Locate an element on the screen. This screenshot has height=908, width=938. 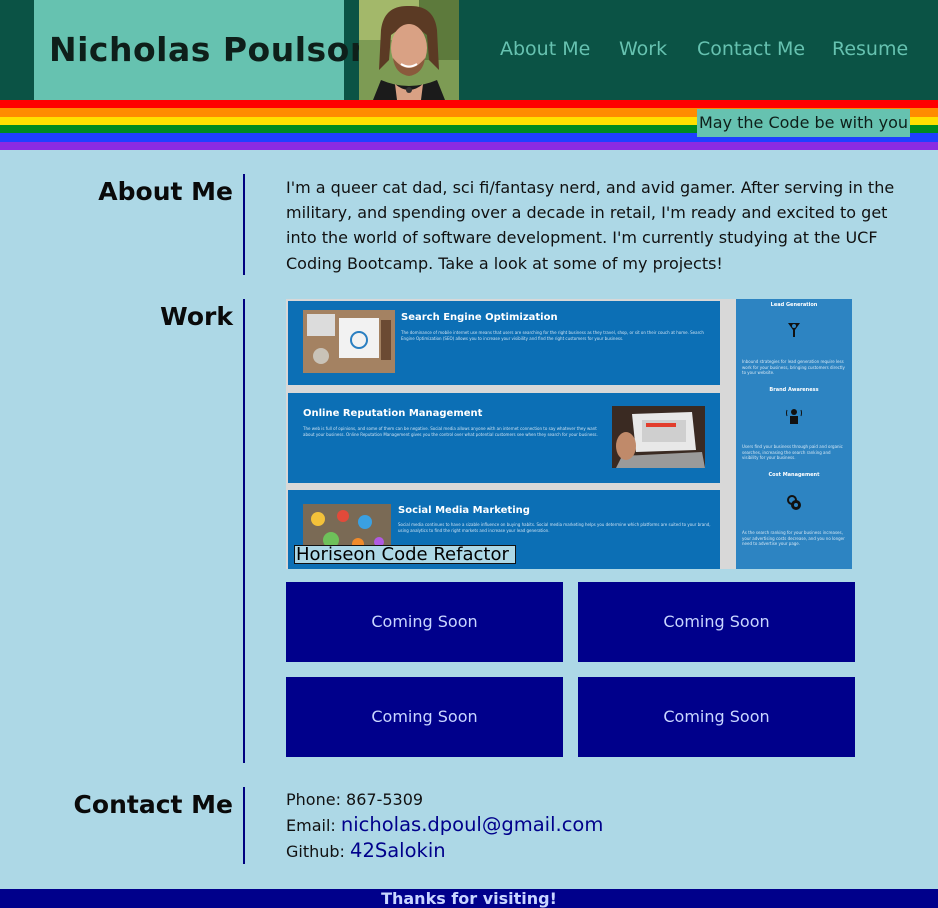
contact-phone: Phone: 867-5309 is located at coordinates (354, 799).